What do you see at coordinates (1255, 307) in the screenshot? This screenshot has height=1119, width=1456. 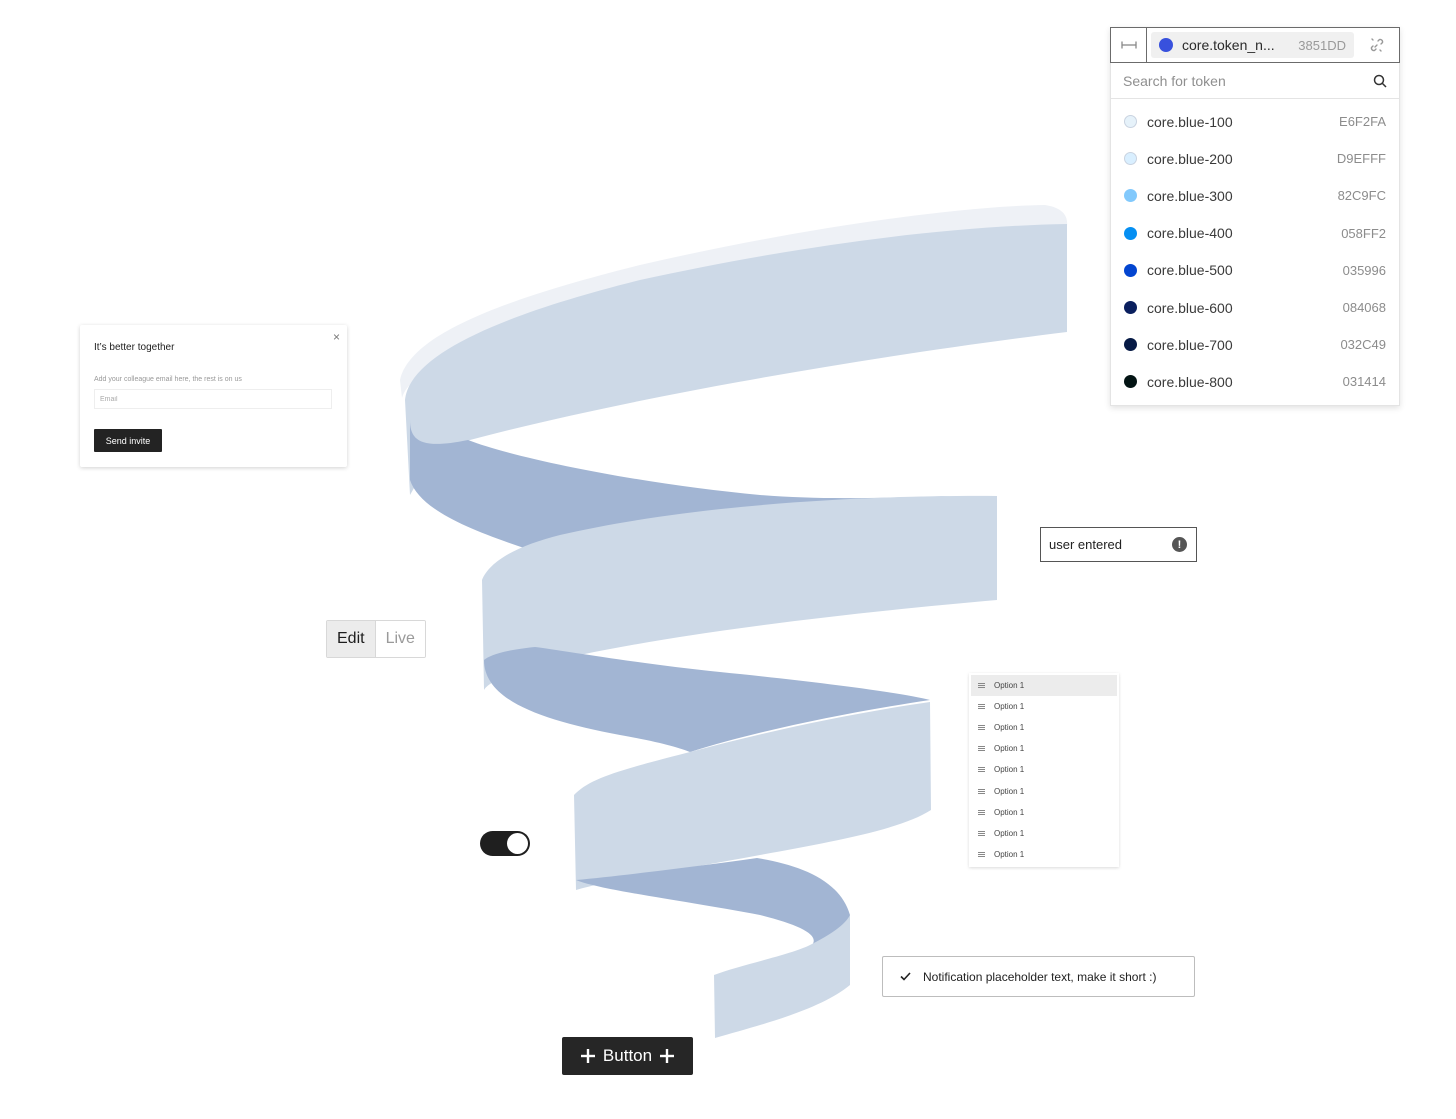 I see `token-item: core.blue-600 084068` at bounding box center [1255, 307].